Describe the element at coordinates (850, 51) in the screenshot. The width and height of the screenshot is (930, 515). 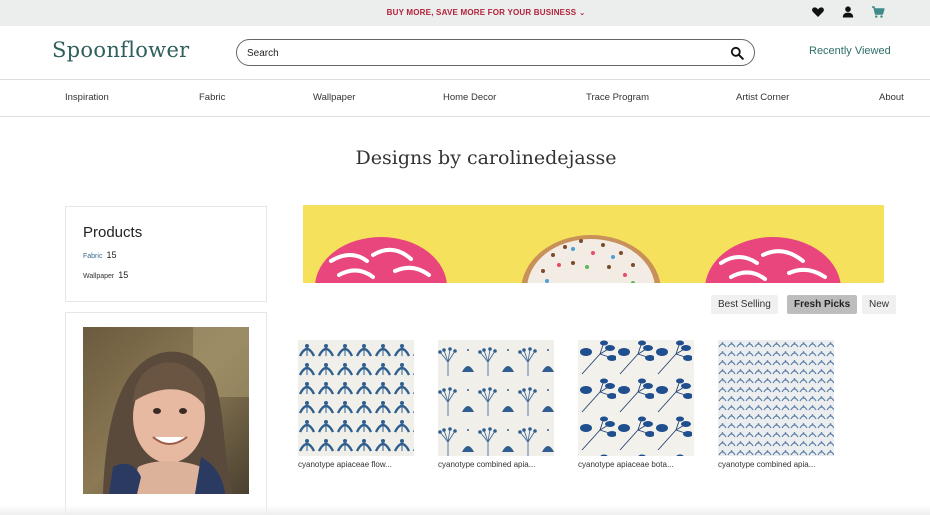
I see `recently-viewed-link: Recently Viewed` at that location.